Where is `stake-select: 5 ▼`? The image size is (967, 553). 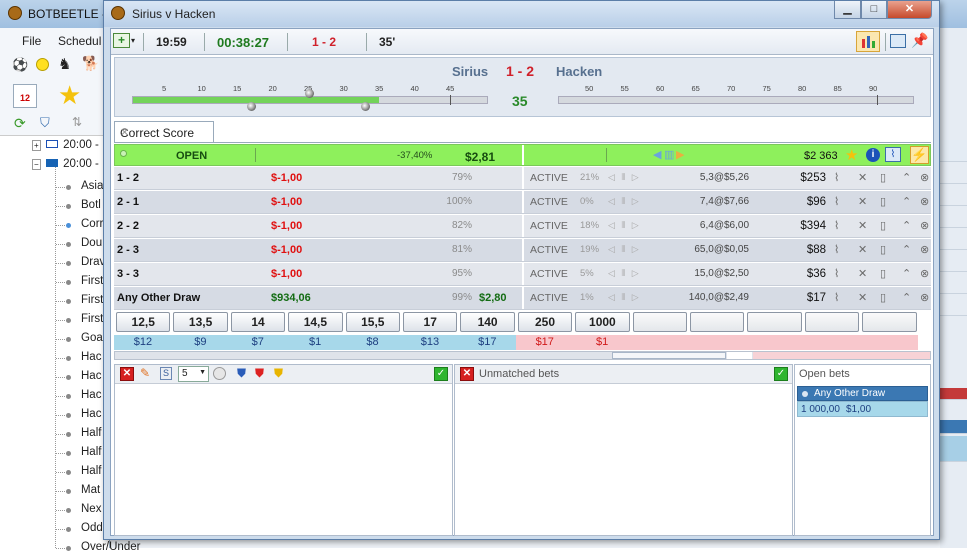
stake-select: 5 ▼ is located at coordinates (193, 374).